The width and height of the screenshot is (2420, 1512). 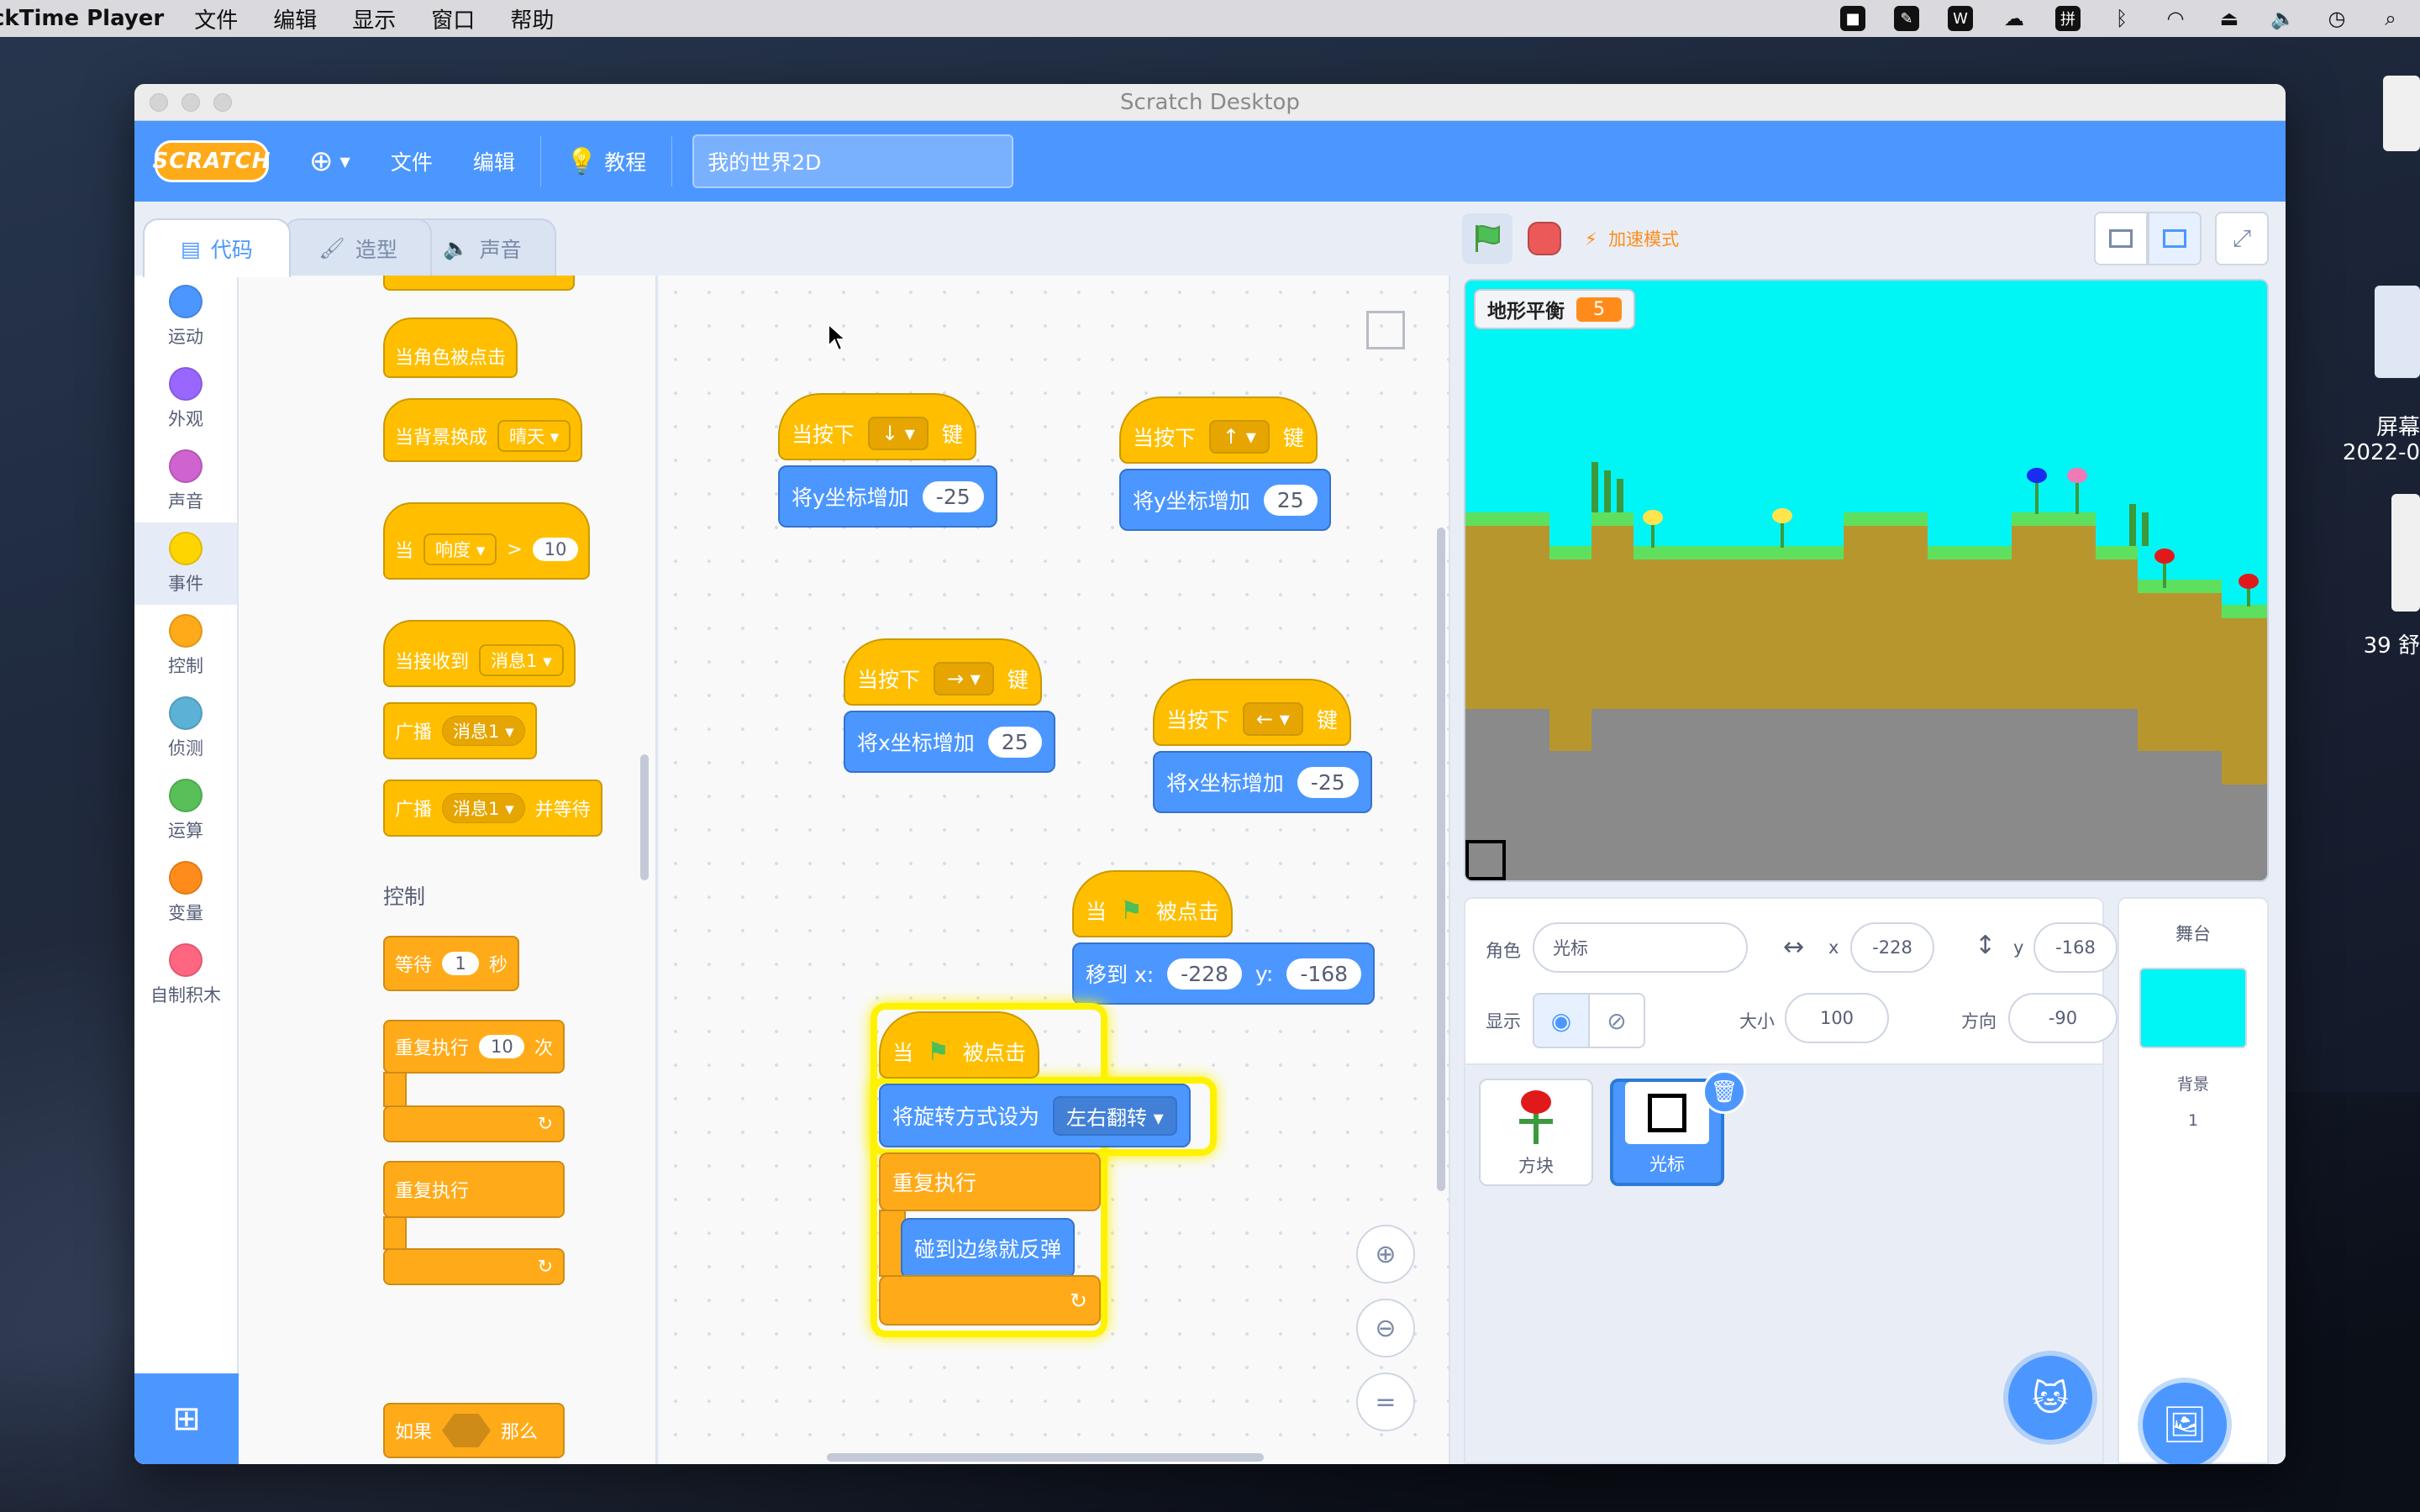 What do you see at coordinates (185, 728) in the screenshot?
I see `category-sensing: 侦测` at bounding box center [185, 728].